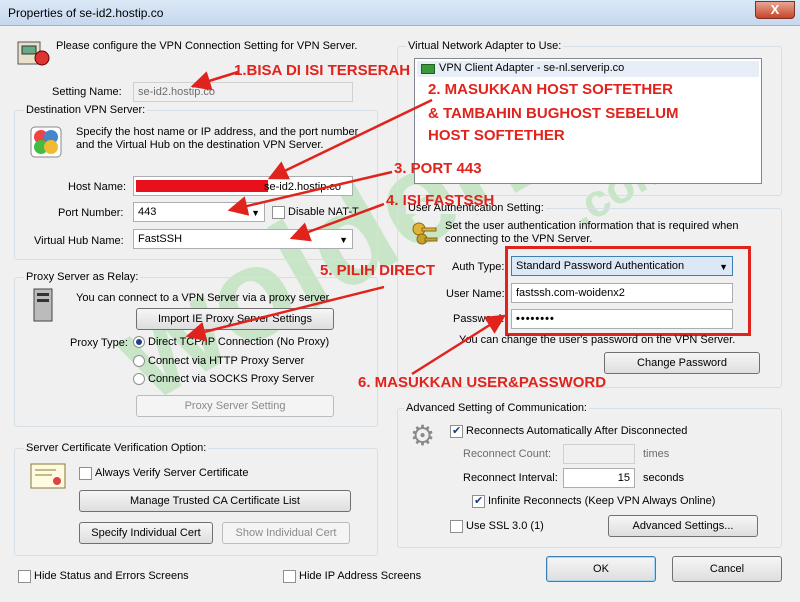 This screenshot has height=602, width=800. Describe the element at coordinates (551, 89) in the screenshot. I see `annotation-2-line1: 2. MASUKKAN HOST SOFTETHER` at that location.